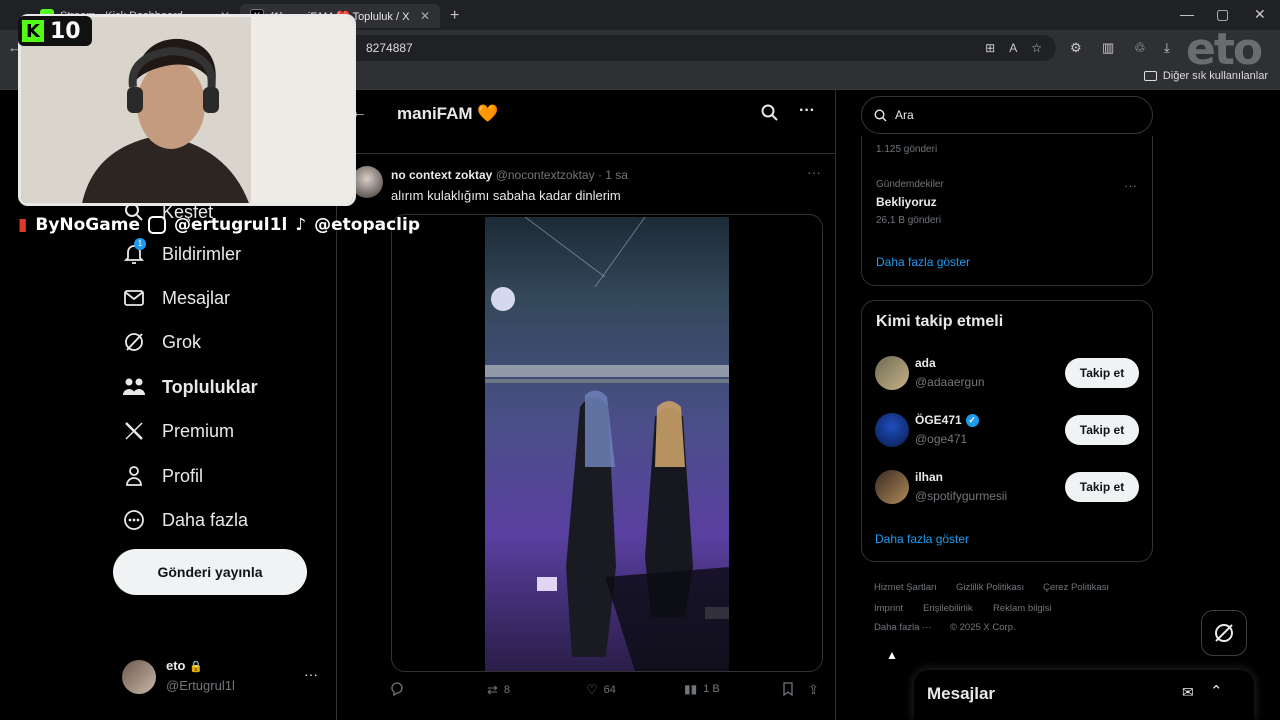  Describe the element at coordinates (813, 690) in the screenshot. I see `share-button: ⇪` at that location.